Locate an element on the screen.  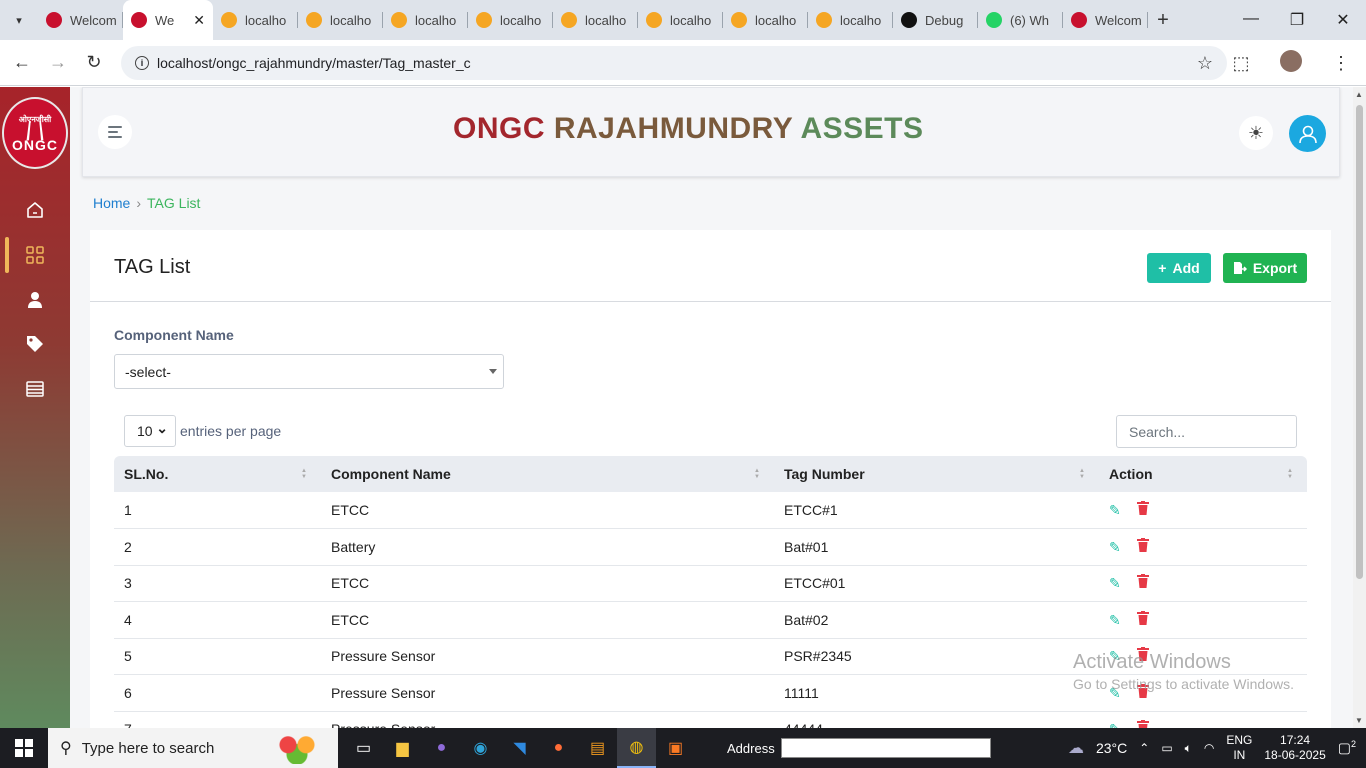
add-button-label: Add is located at coordinates (1186, 268).